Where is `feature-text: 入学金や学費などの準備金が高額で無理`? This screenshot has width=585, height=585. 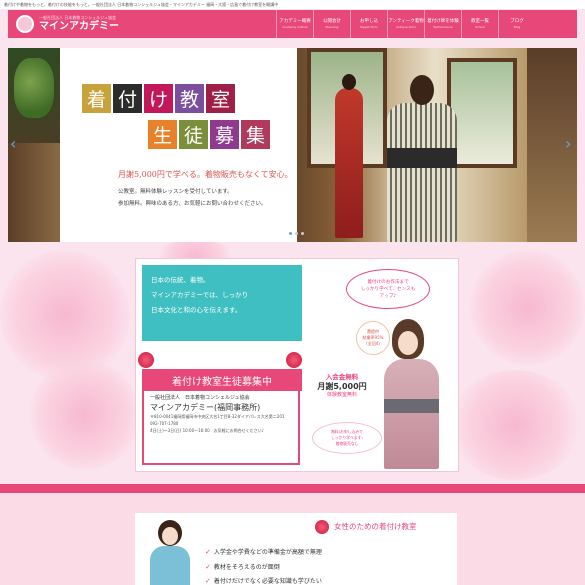 feature-text: 入学金や学費などの準備金が高額で無理 is located at coordinates (267, 552).